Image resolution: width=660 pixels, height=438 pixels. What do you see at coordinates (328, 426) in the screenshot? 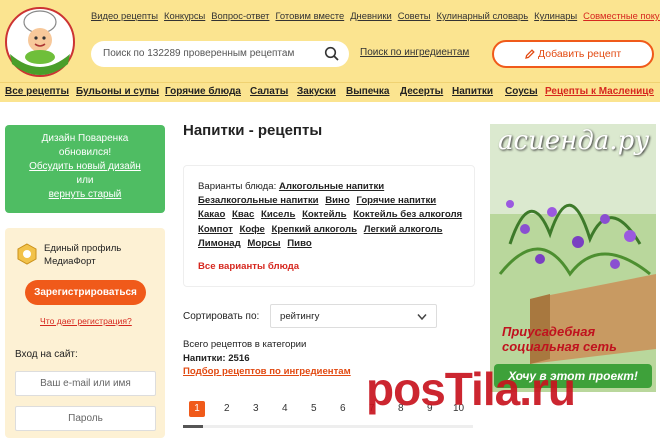
I see `pager-scroll-track` at bounding box center [328, 426].